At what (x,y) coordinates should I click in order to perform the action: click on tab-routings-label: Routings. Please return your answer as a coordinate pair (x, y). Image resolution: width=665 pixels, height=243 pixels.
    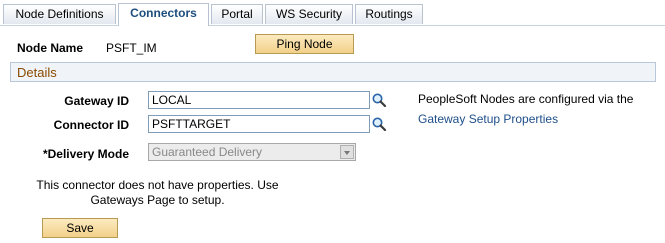
    Looking at the image, I should click on (389, 14).